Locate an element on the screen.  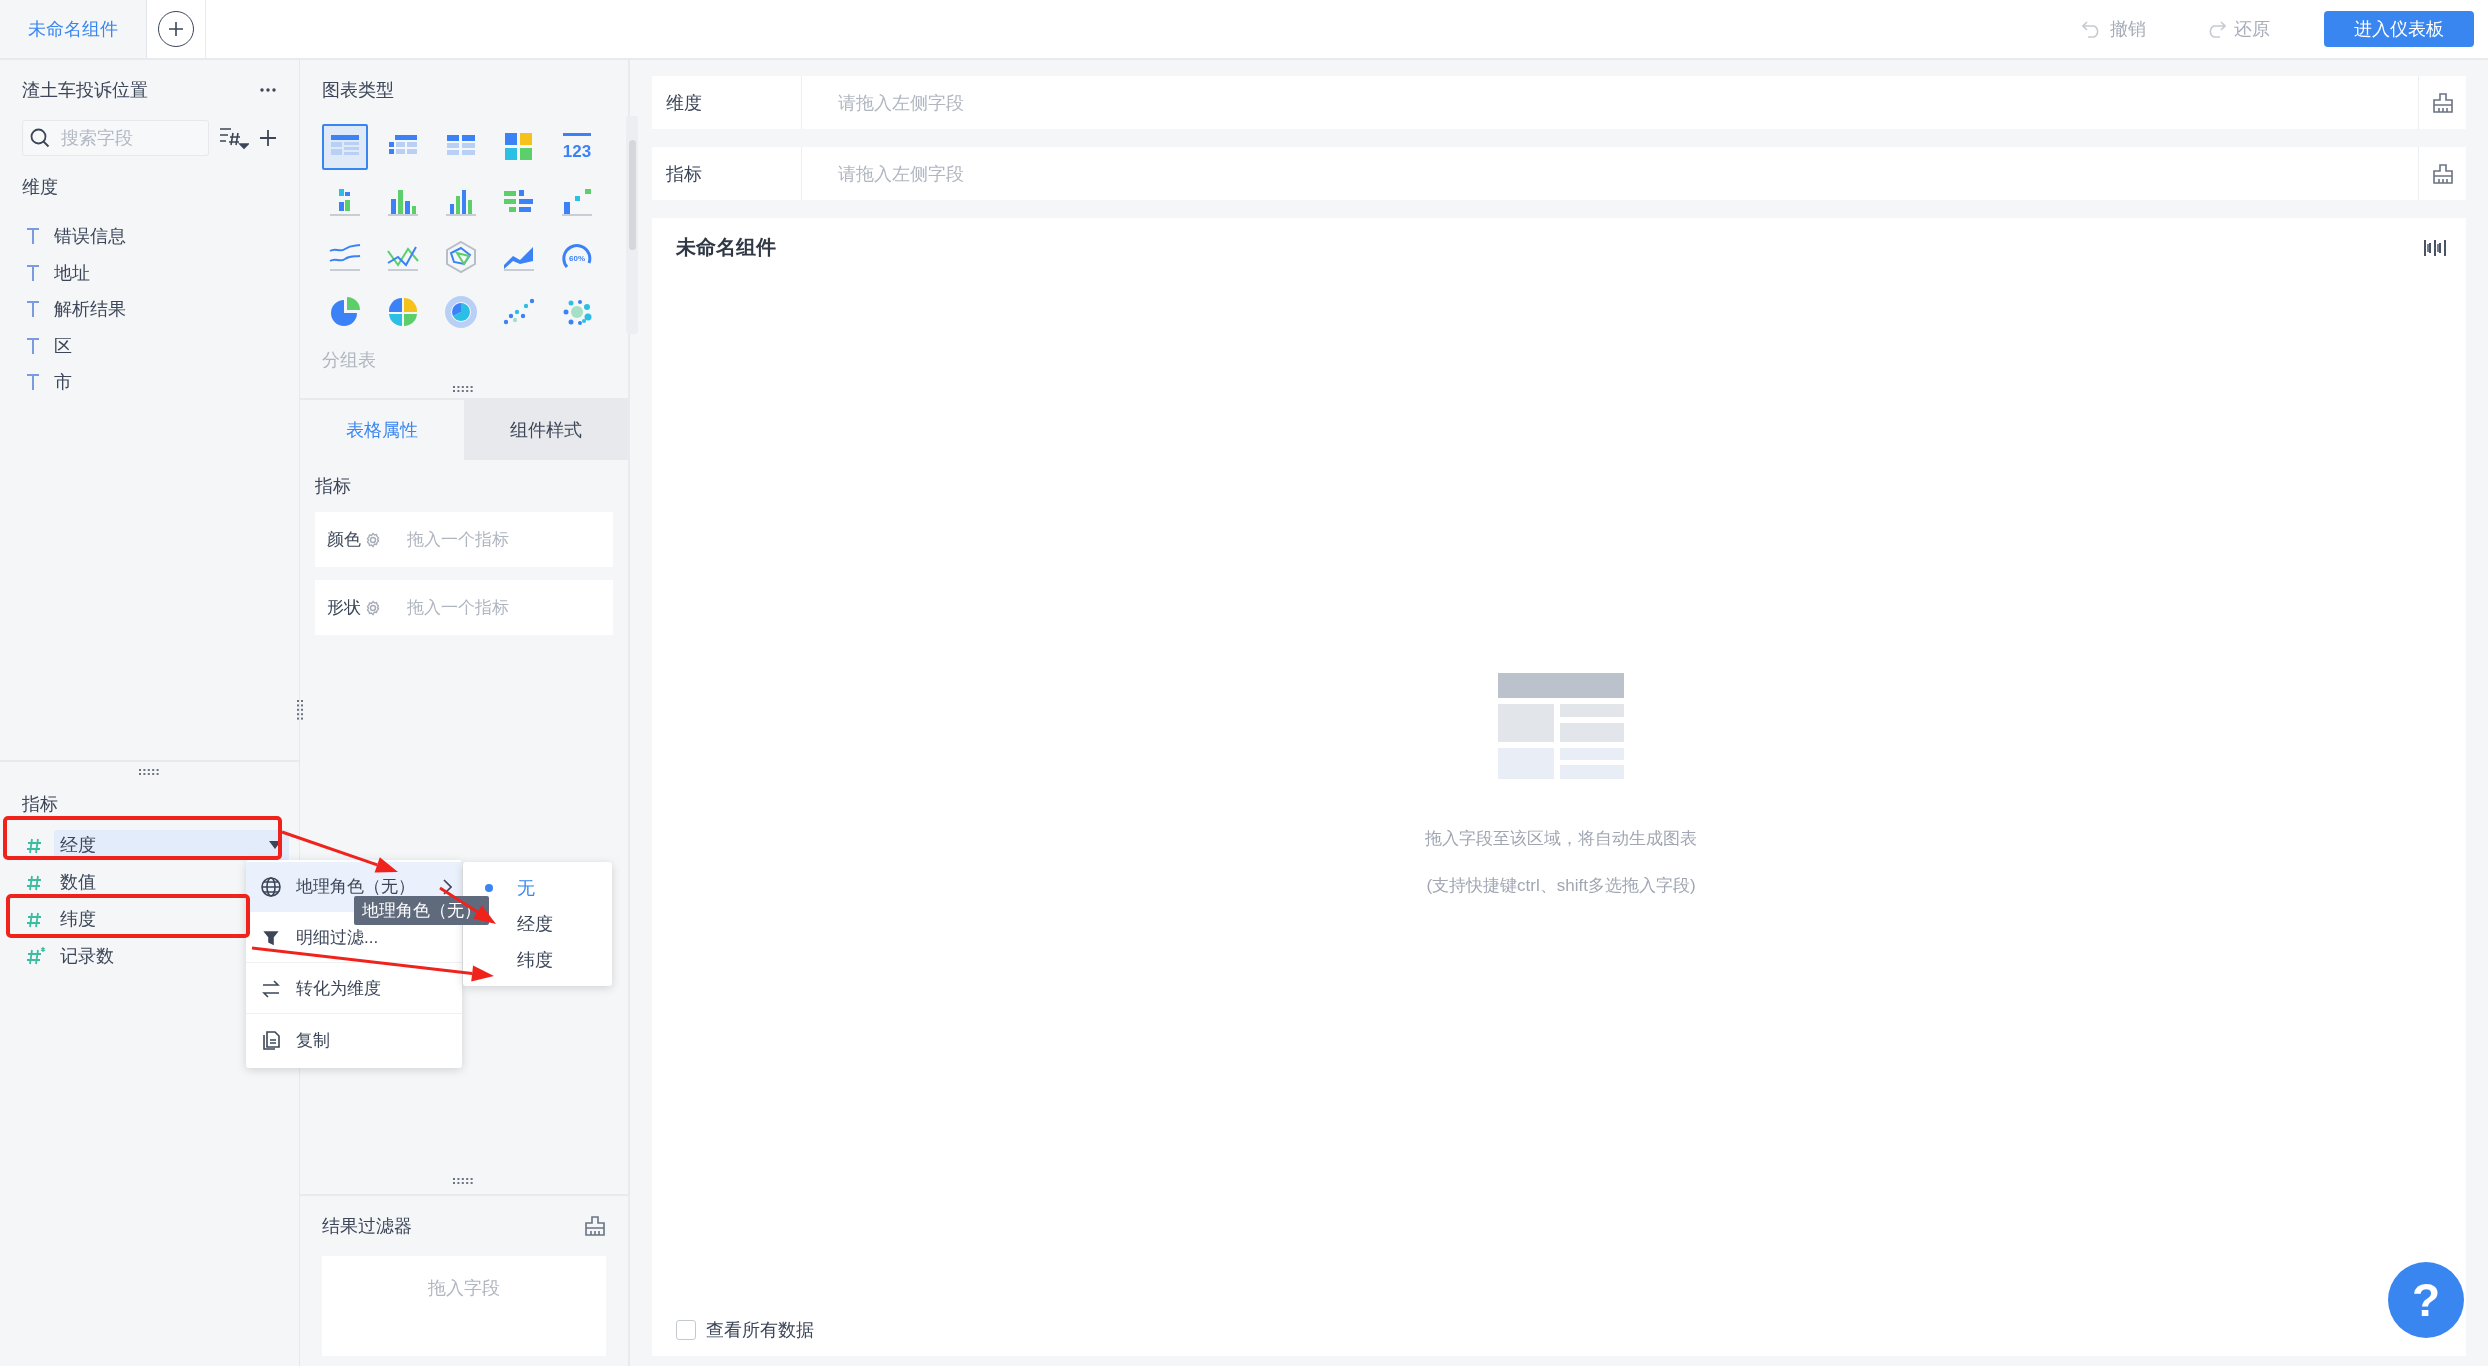
barcode-icon is located at coordinates (2435, 247).